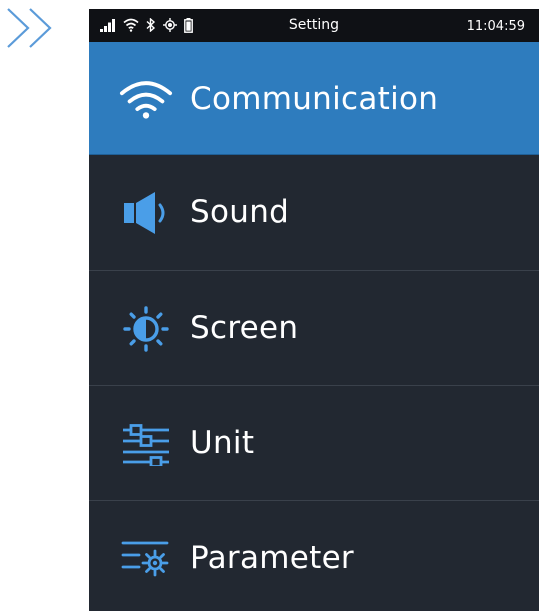  Describe the element at coordinates (244, 328) in the screenshot. I see `menu-label: Screen` at that location.